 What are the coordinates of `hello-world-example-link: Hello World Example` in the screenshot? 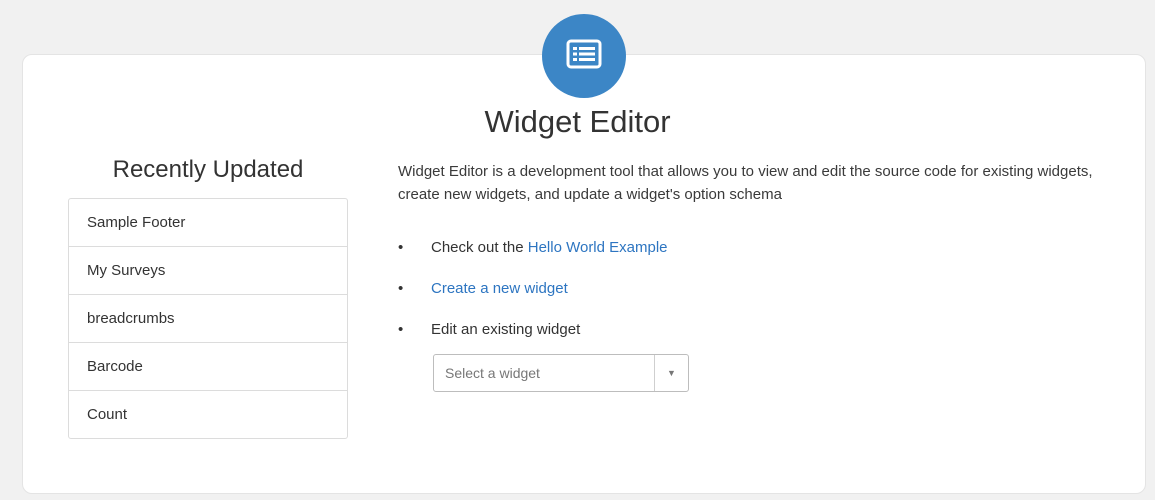 It's located at (598, 247).